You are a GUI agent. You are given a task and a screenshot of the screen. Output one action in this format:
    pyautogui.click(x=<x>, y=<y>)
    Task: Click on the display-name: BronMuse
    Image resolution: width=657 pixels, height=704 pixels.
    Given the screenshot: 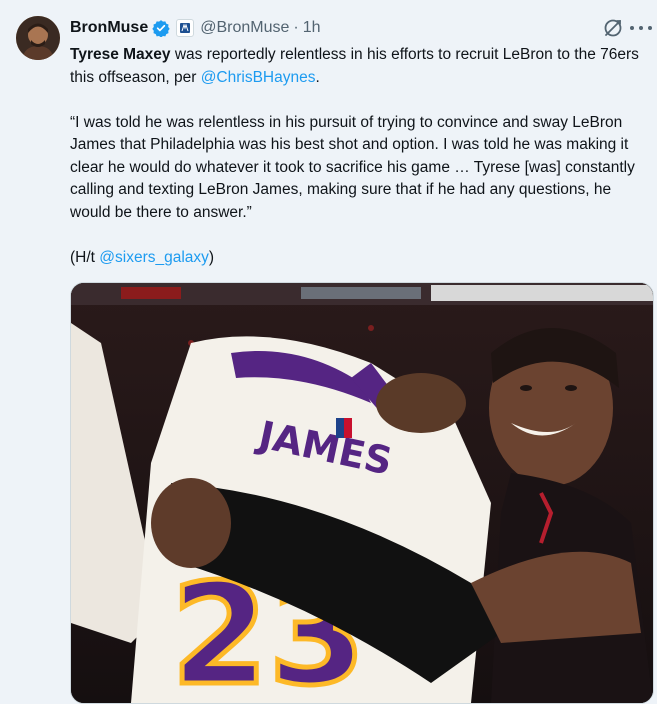 What is the action you would take?
    pyautogui.click(x=109, y=28)
    